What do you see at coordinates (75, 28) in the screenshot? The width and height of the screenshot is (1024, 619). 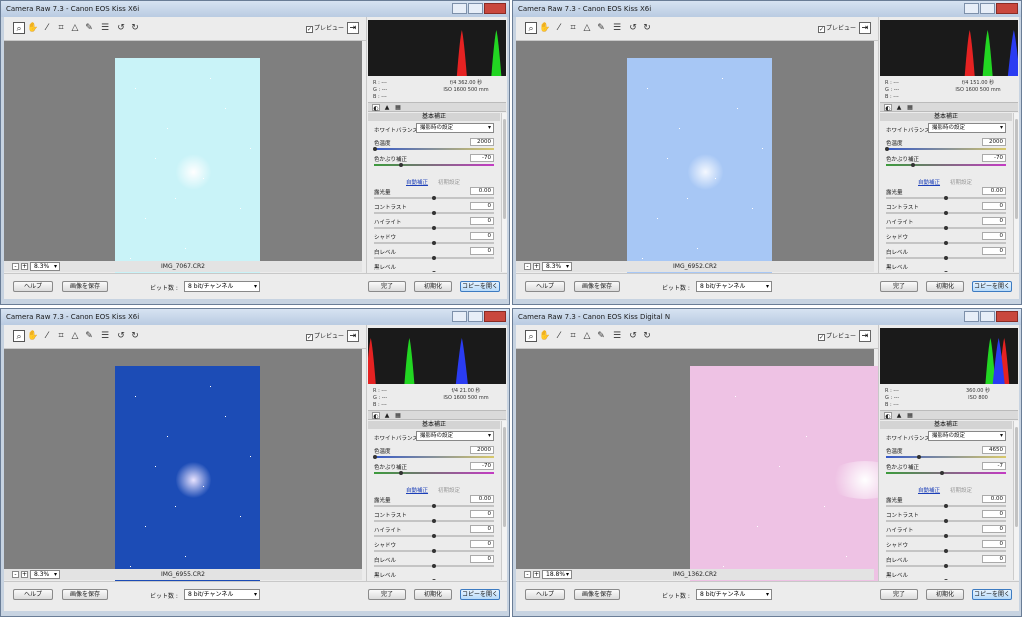 I see `straighten-tool-icon: △` at bounding box center [75, 28].